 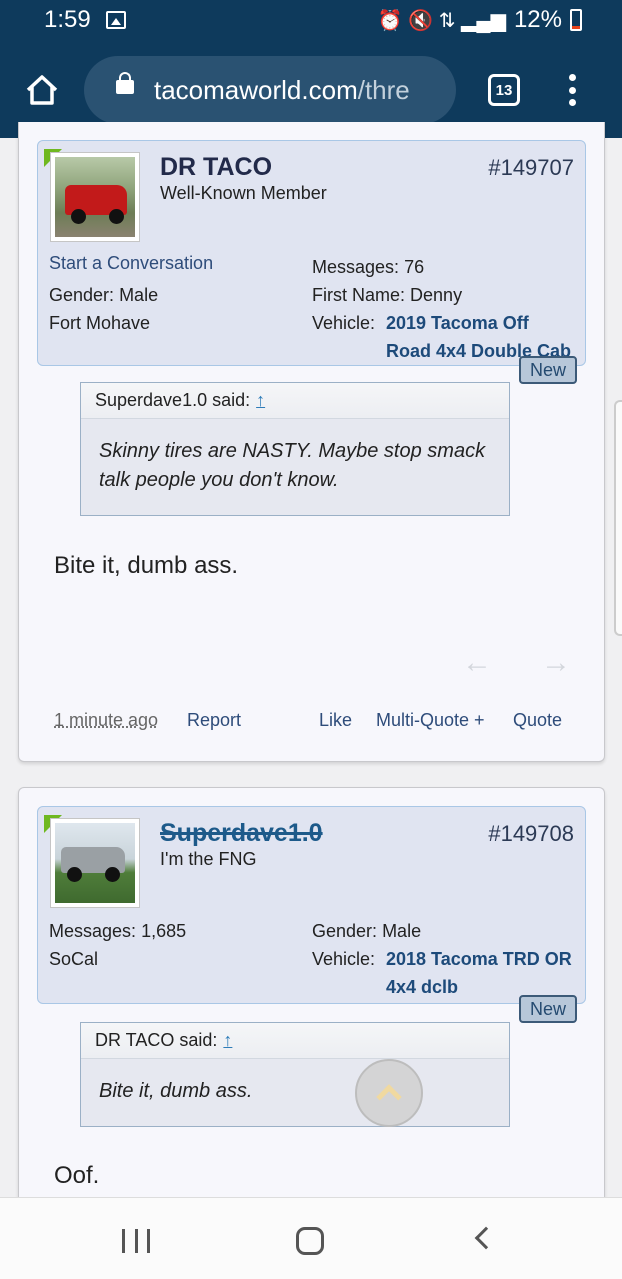 I want to click on chevron-up-icon, so click(x=389, y=1097).